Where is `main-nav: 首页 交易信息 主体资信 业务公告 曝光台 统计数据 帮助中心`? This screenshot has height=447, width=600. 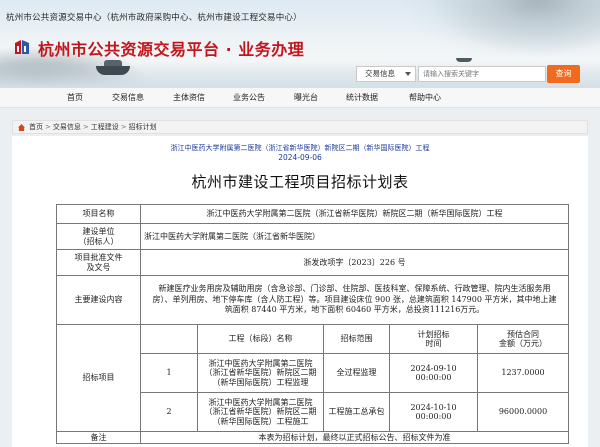
main-nav: 首页 交易信息 主体资信 业务公告 曝光台 统计数据 帮助中心 is located at coordinates (300, 98).